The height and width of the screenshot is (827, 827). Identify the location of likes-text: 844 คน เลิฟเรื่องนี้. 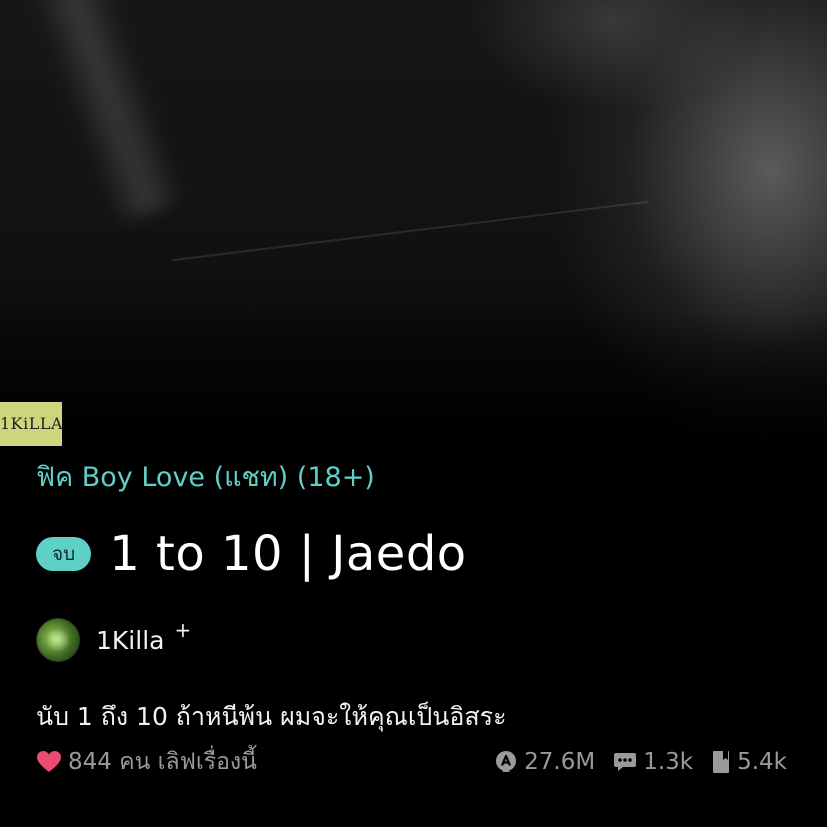
(162, 762).